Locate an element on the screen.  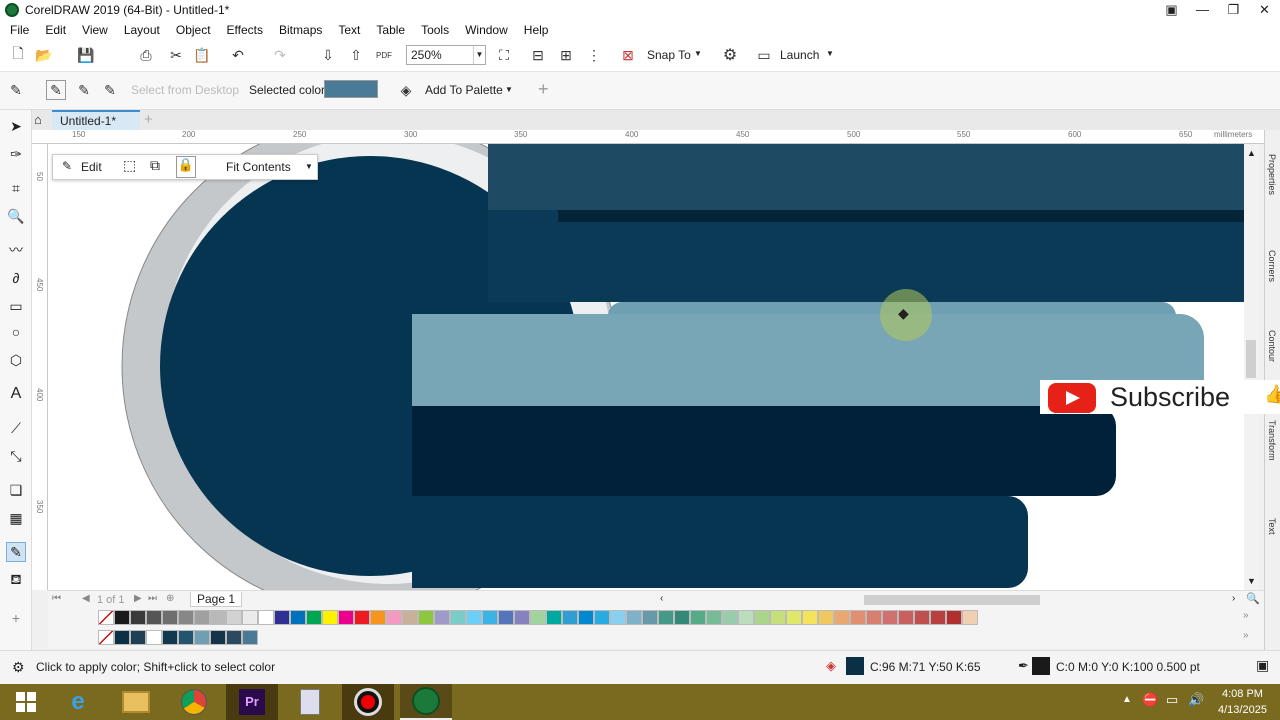
pdf-icon: PDF is located at coordinates (384, 55).